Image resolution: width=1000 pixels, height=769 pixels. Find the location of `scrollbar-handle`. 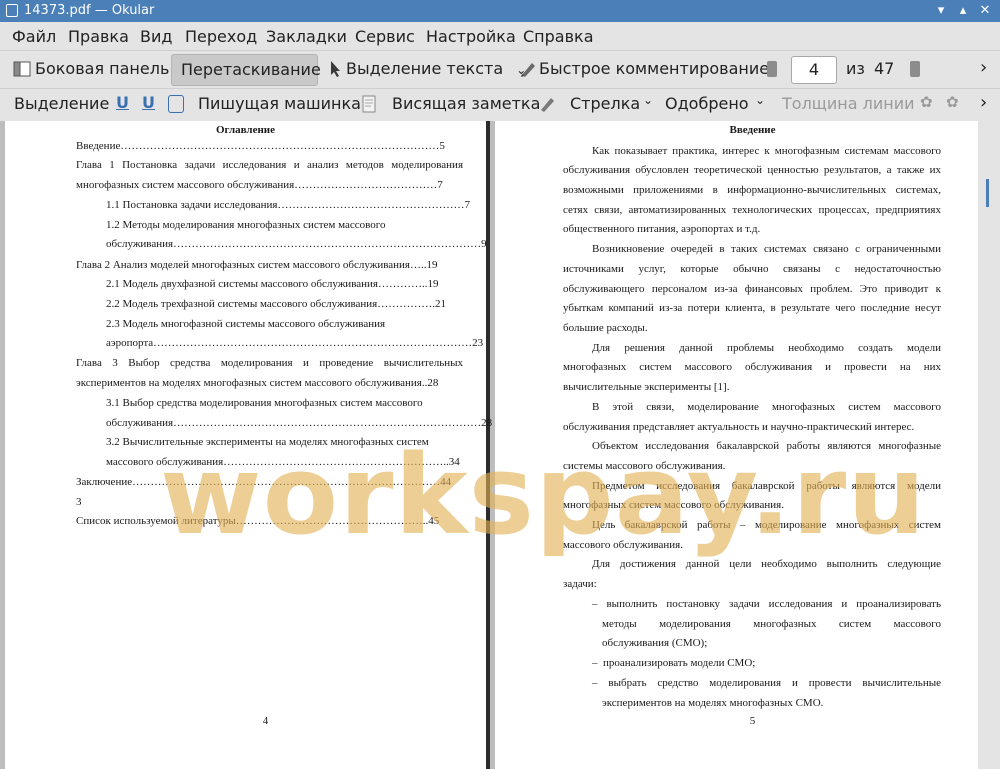

scrollbar-handle is located at coordinates (987, 193).